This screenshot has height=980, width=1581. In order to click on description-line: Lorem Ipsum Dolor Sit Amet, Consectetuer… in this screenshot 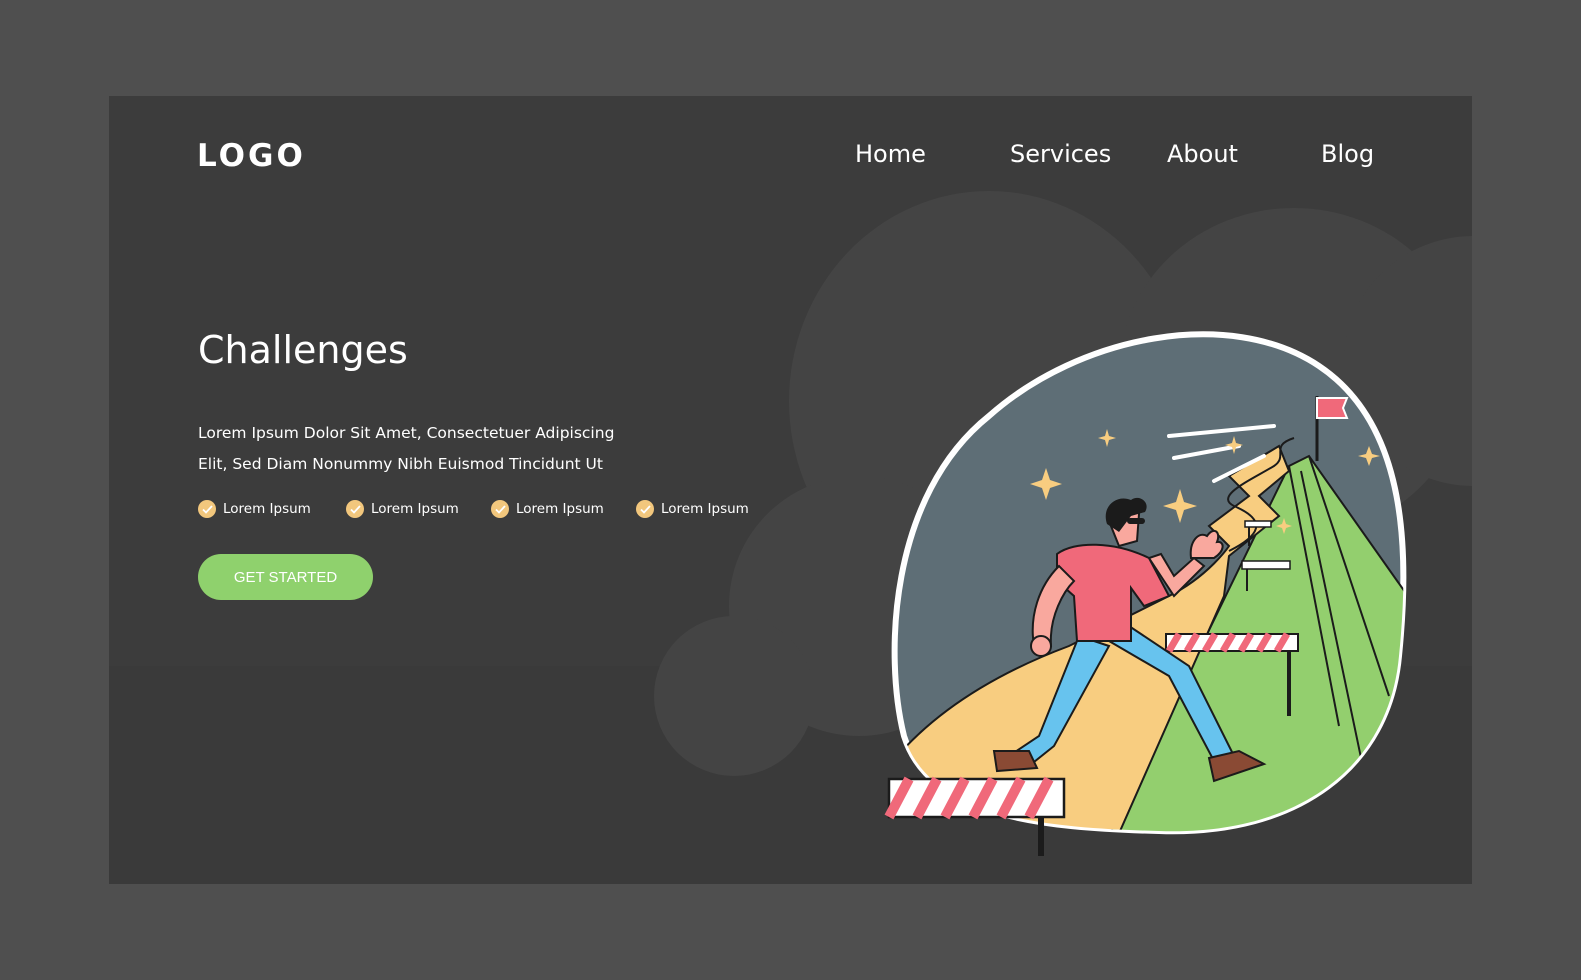, I will do `click(406, 433)`.